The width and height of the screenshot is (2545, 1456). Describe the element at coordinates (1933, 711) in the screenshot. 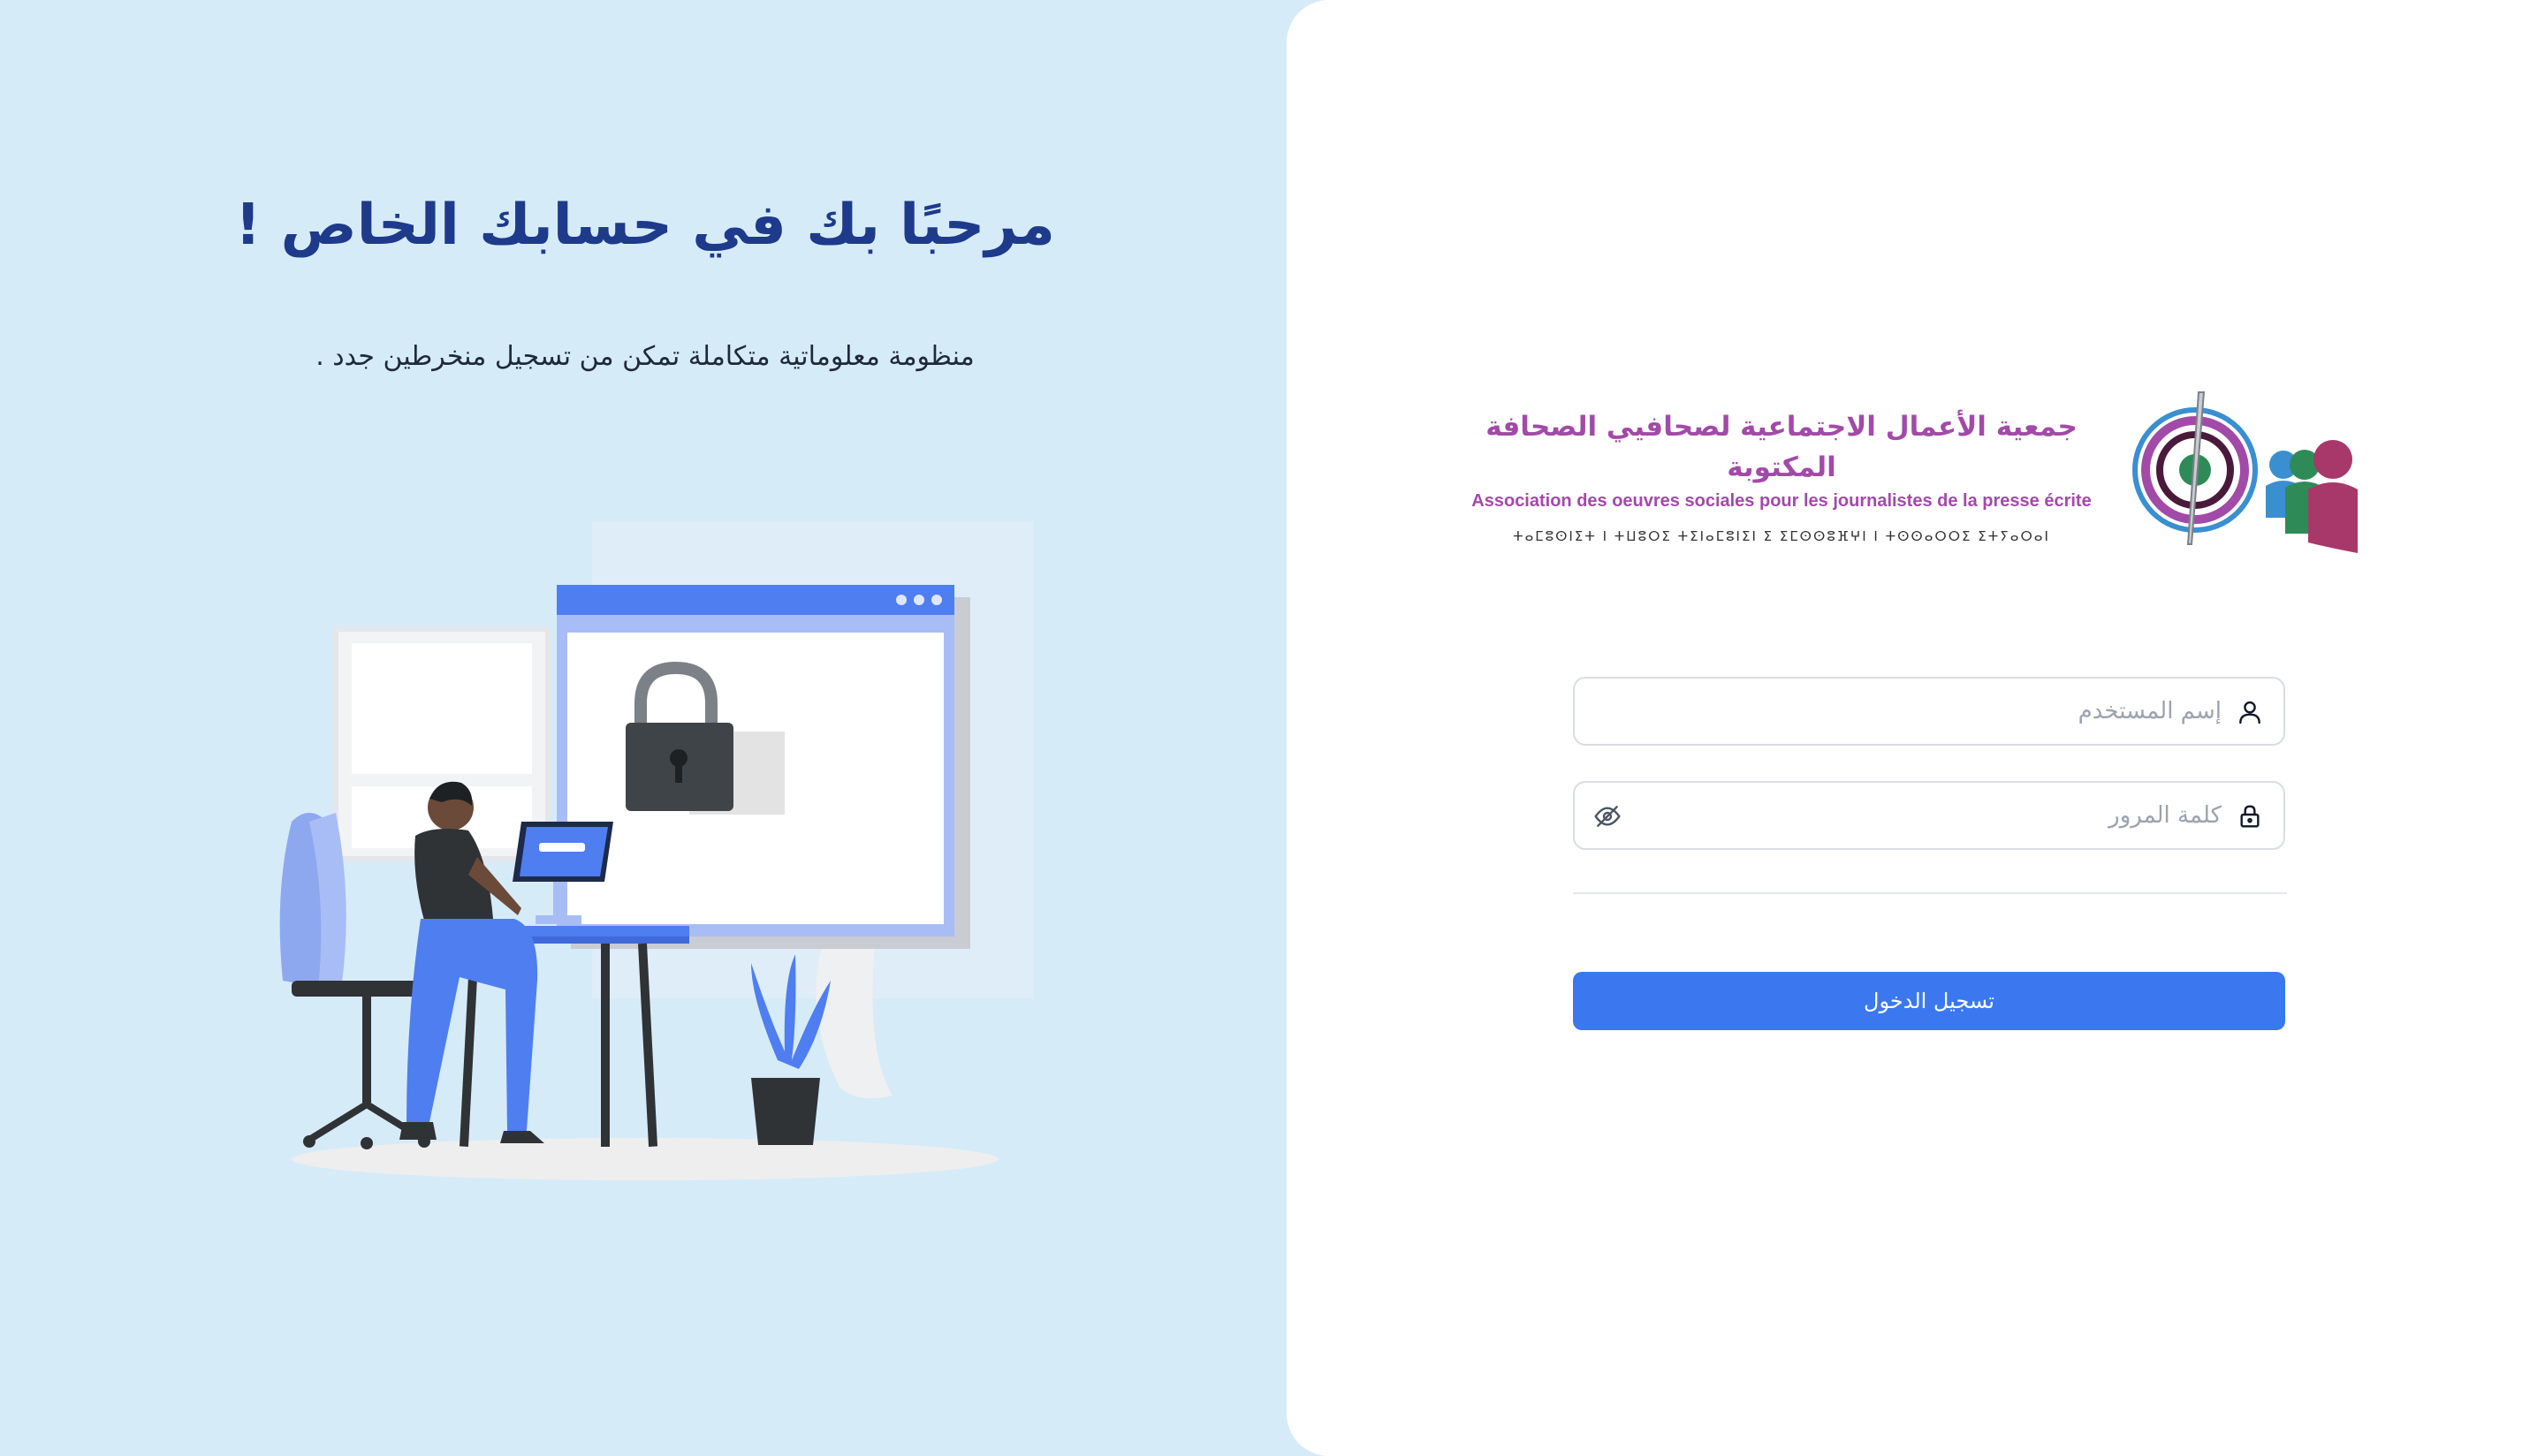

I see `username-input` at that location.